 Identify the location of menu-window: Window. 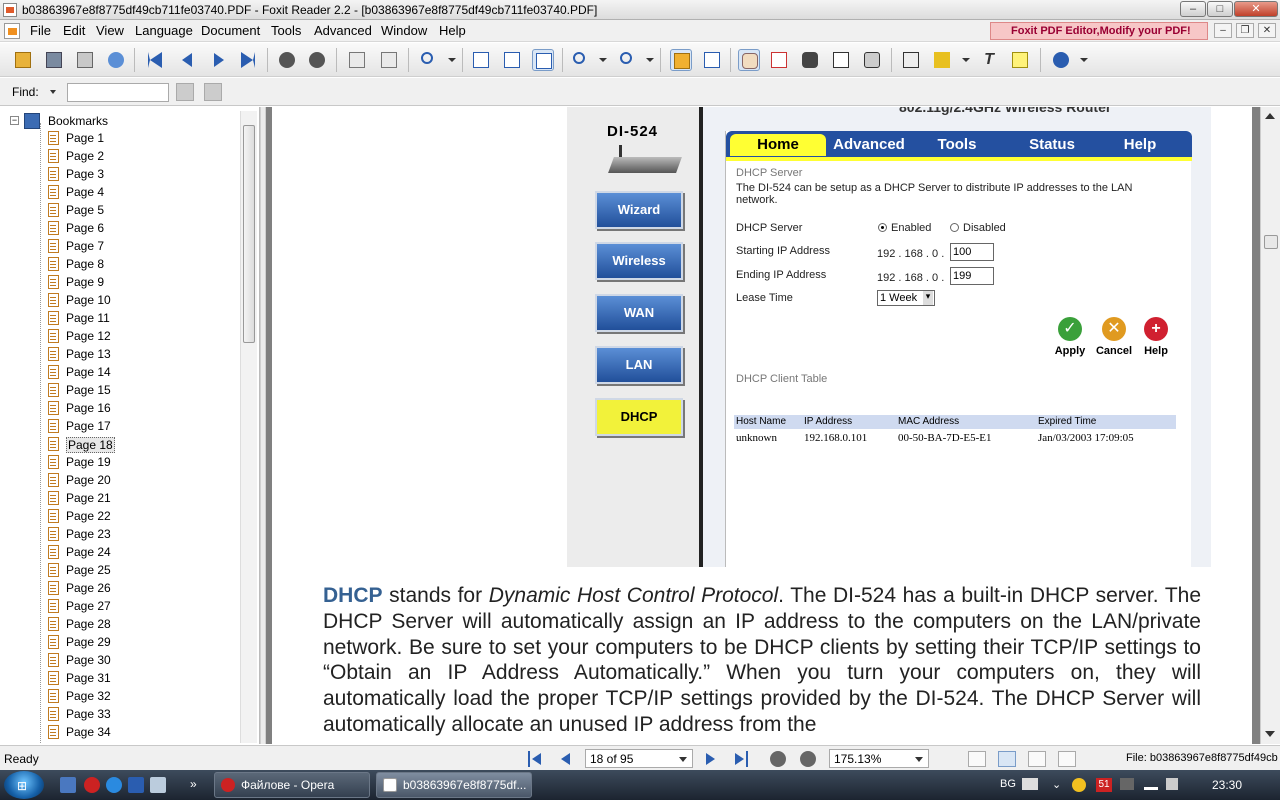
(404, 30).